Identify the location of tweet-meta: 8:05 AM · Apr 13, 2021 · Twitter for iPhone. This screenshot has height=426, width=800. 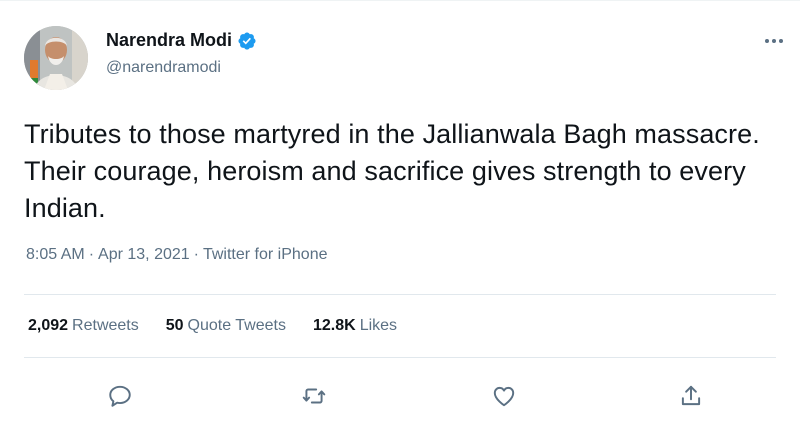
(176, 255).